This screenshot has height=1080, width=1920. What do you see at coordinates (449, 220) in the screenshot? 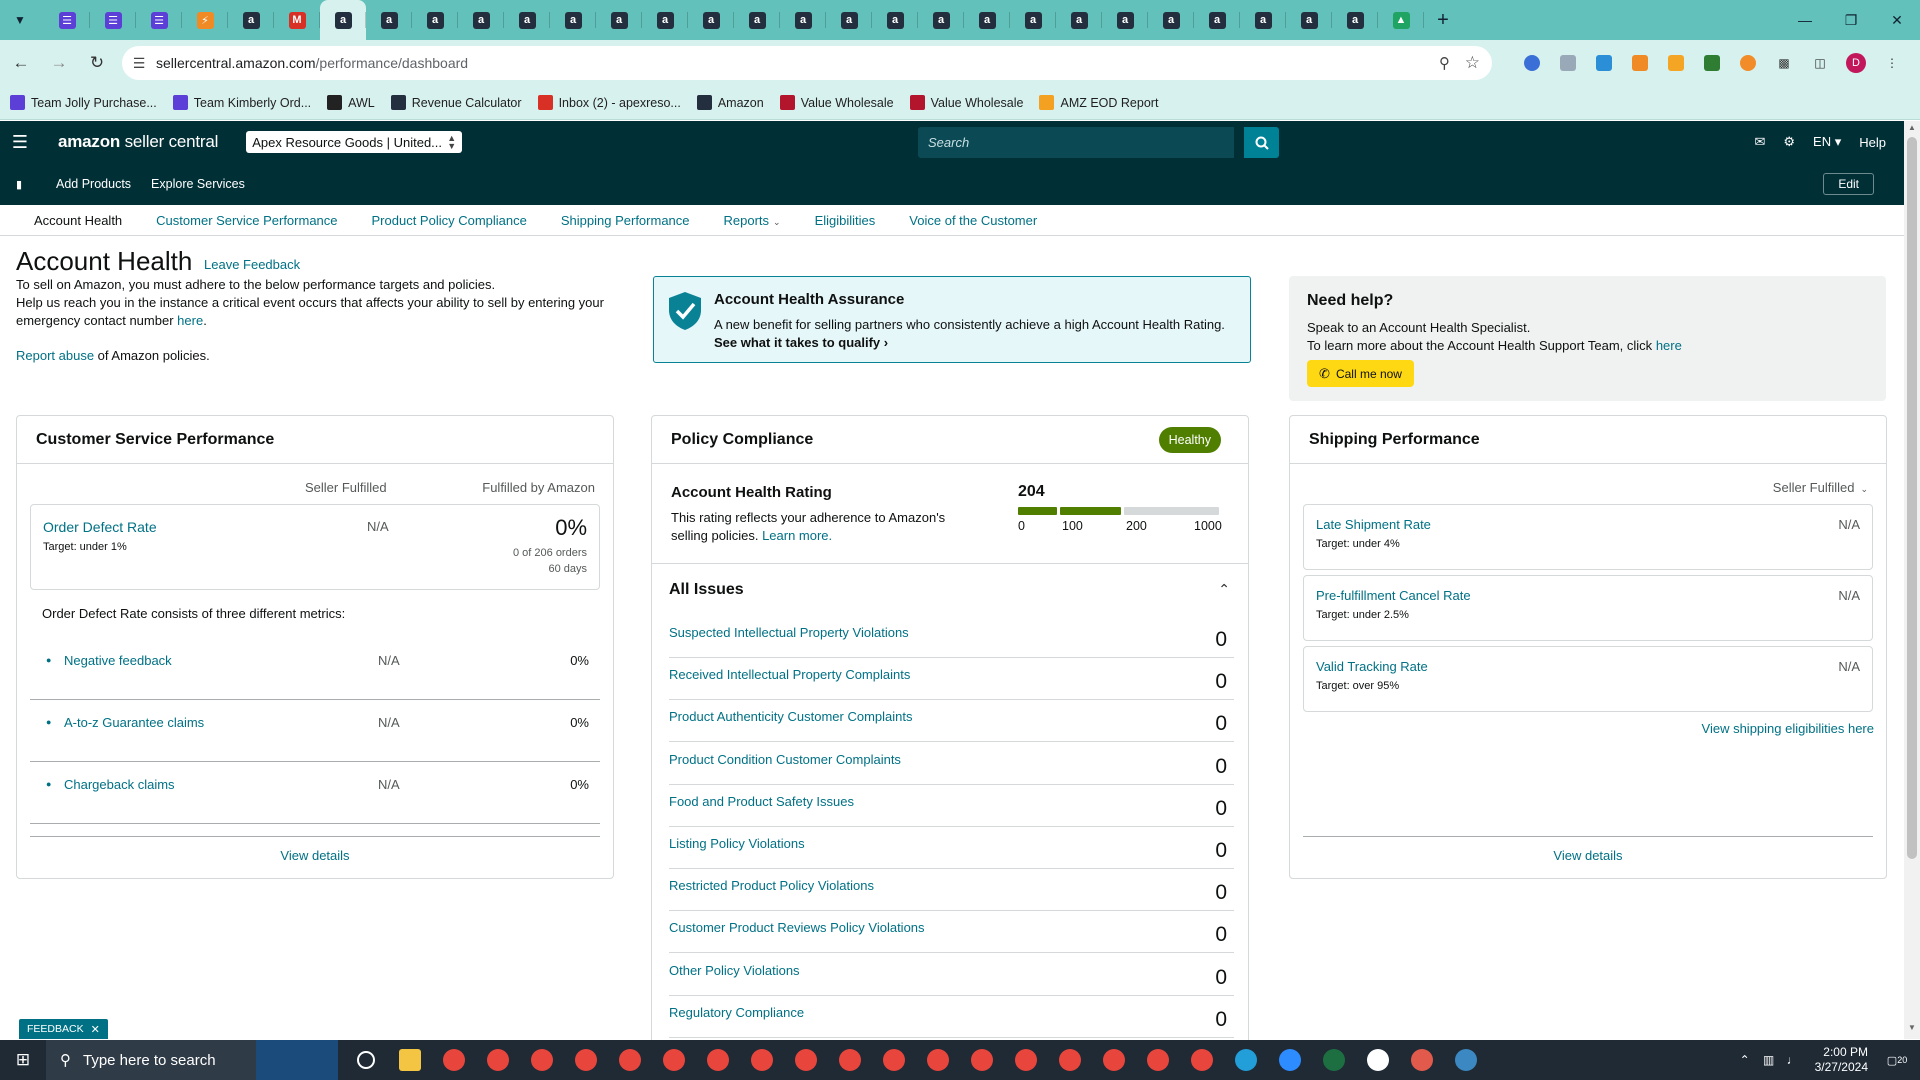
I see `tab-product-policy-compliance: Product Policy Compliance` at bounding box center [449, 220].